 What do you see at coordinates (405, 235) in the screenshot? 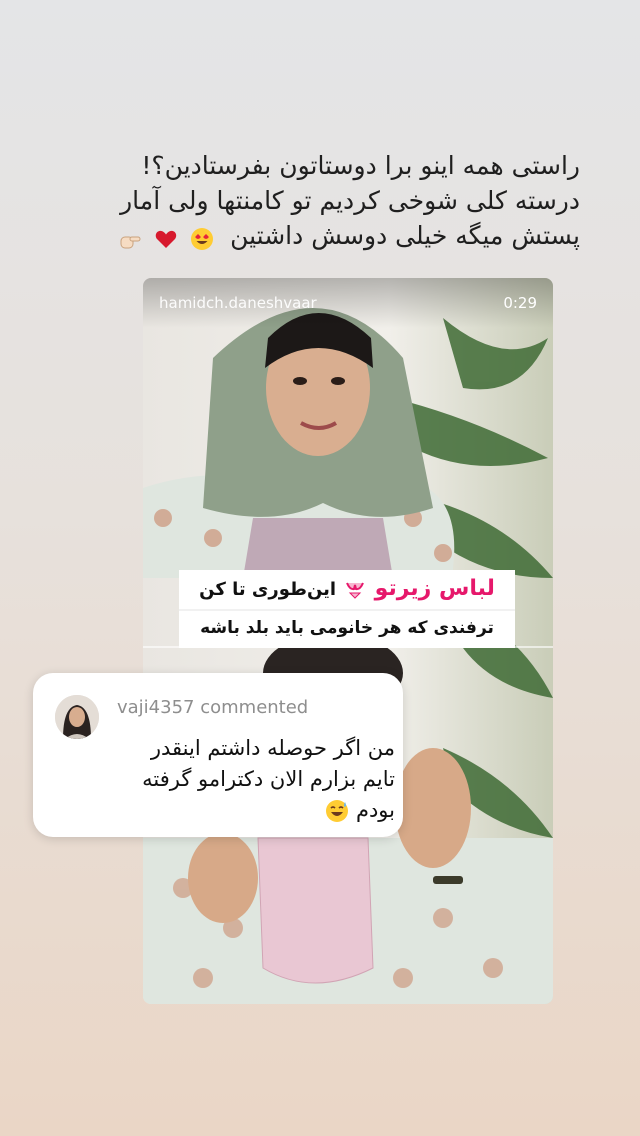
I see `caption-line-3-text: پستش میگه خیلی دوسش داشتین` at bounding box center [405, 235].